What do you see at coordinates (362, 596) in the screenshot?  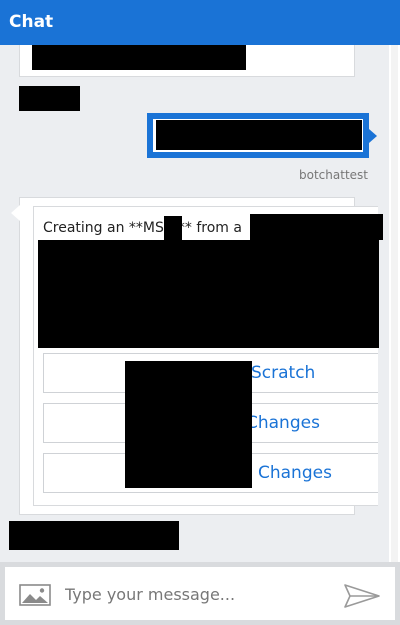 I see `send-icon` at bounding box center [362, 596].